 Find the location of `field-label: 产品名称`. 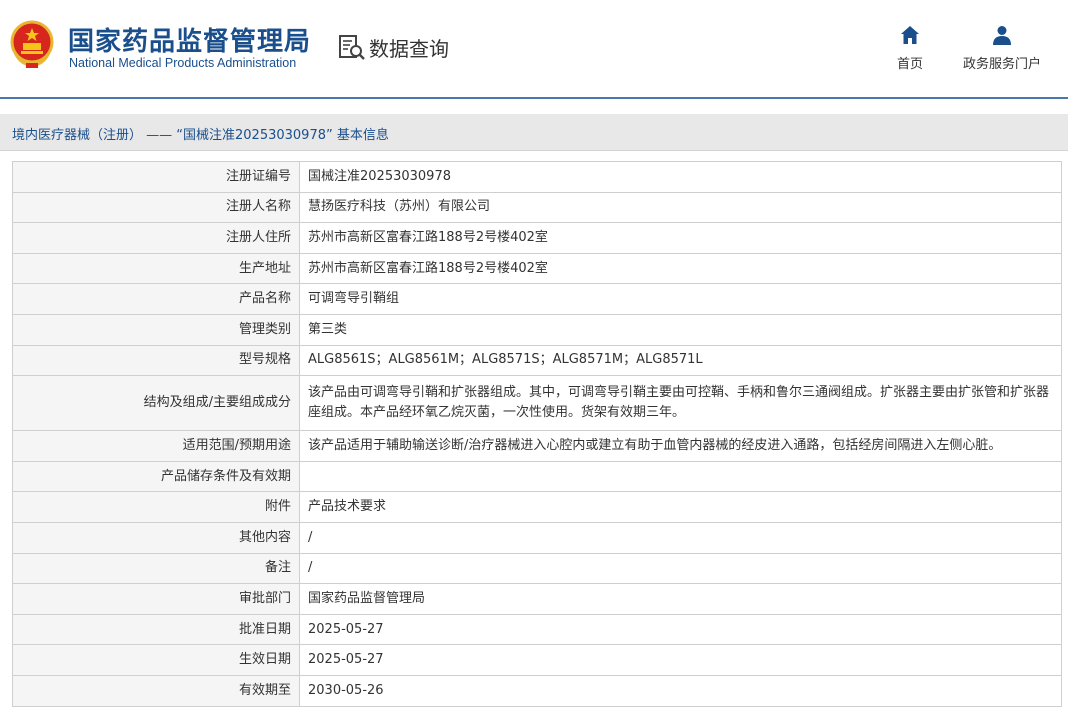

field-label: 产品名称 is located at coordinates (156, 299).